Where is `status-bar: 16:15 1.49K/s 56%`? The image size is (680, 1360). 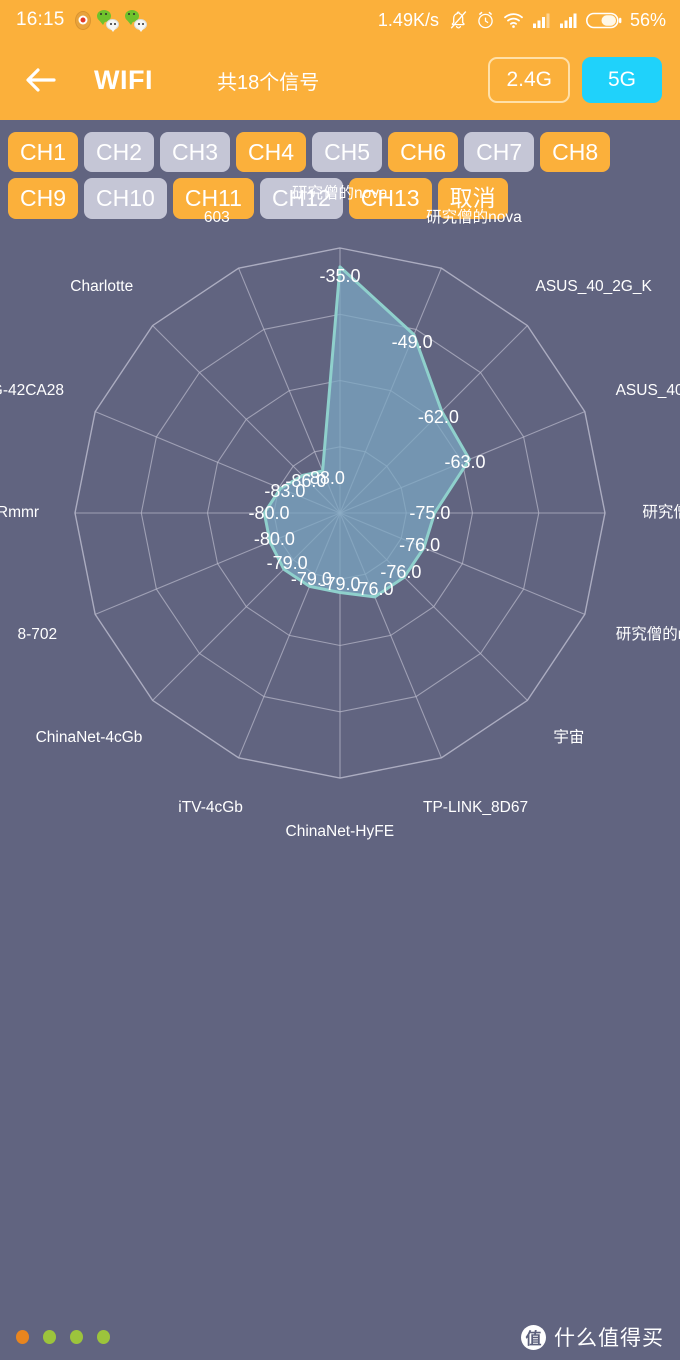
status-bar: 16:15 1.49K/s 56% is located at coordinates (340, 20).